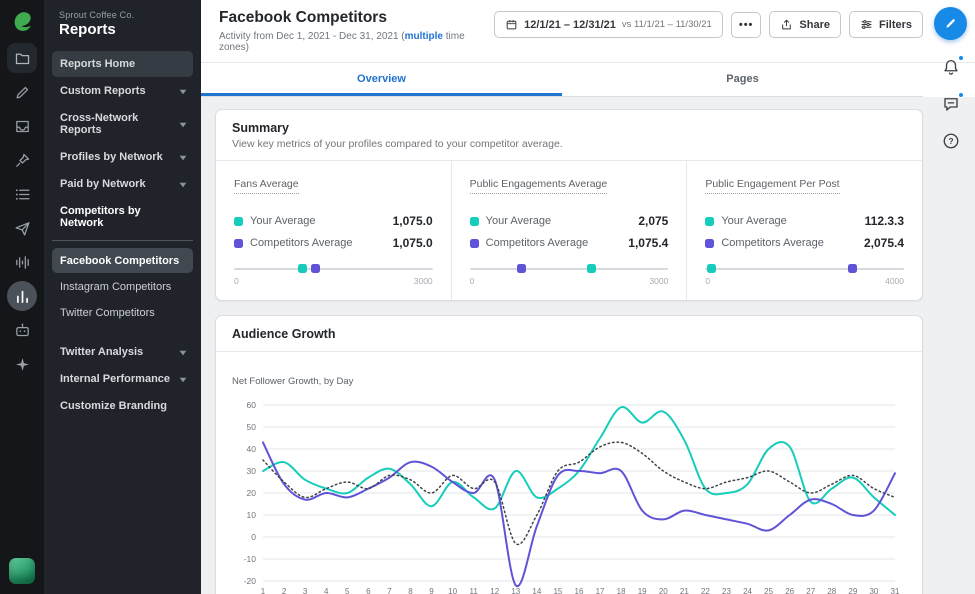 The height and width of the screenshot is (594, 975). I want to click on chat-button, so click(951, 104).